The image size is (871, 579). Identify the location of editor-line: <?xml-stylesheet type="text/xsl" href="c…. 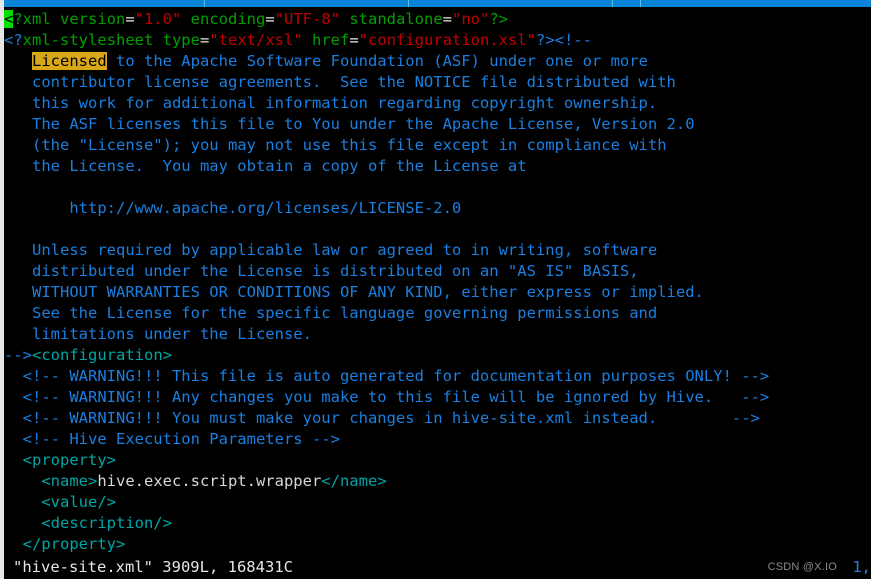
(437, 40).